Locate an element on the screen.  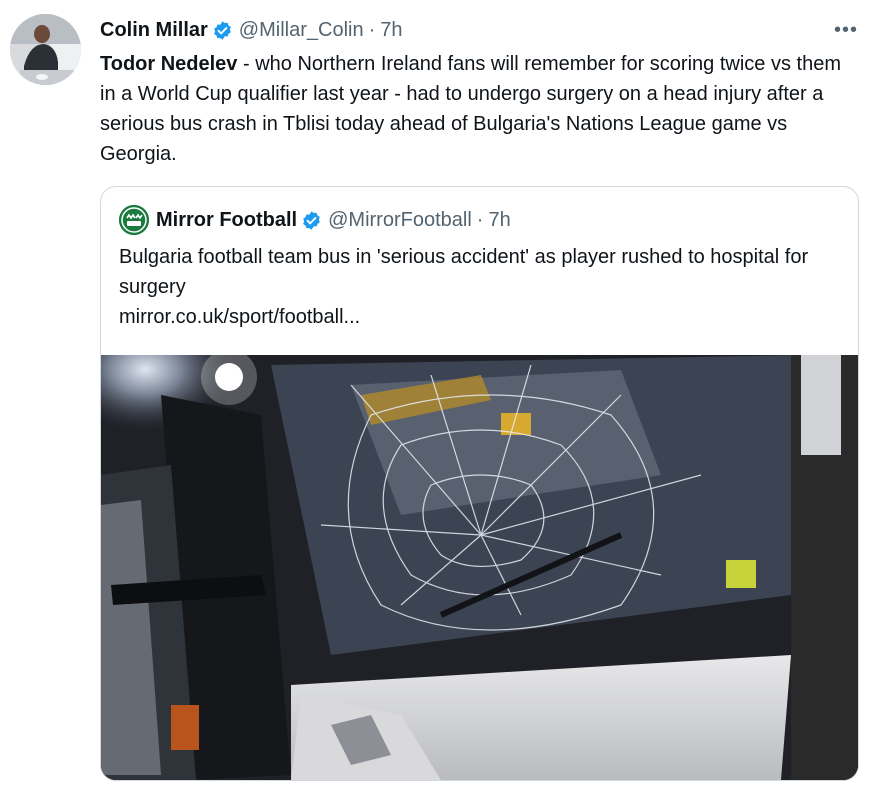
tweet-timestamp: 7h is located at coordinates (391, 30).